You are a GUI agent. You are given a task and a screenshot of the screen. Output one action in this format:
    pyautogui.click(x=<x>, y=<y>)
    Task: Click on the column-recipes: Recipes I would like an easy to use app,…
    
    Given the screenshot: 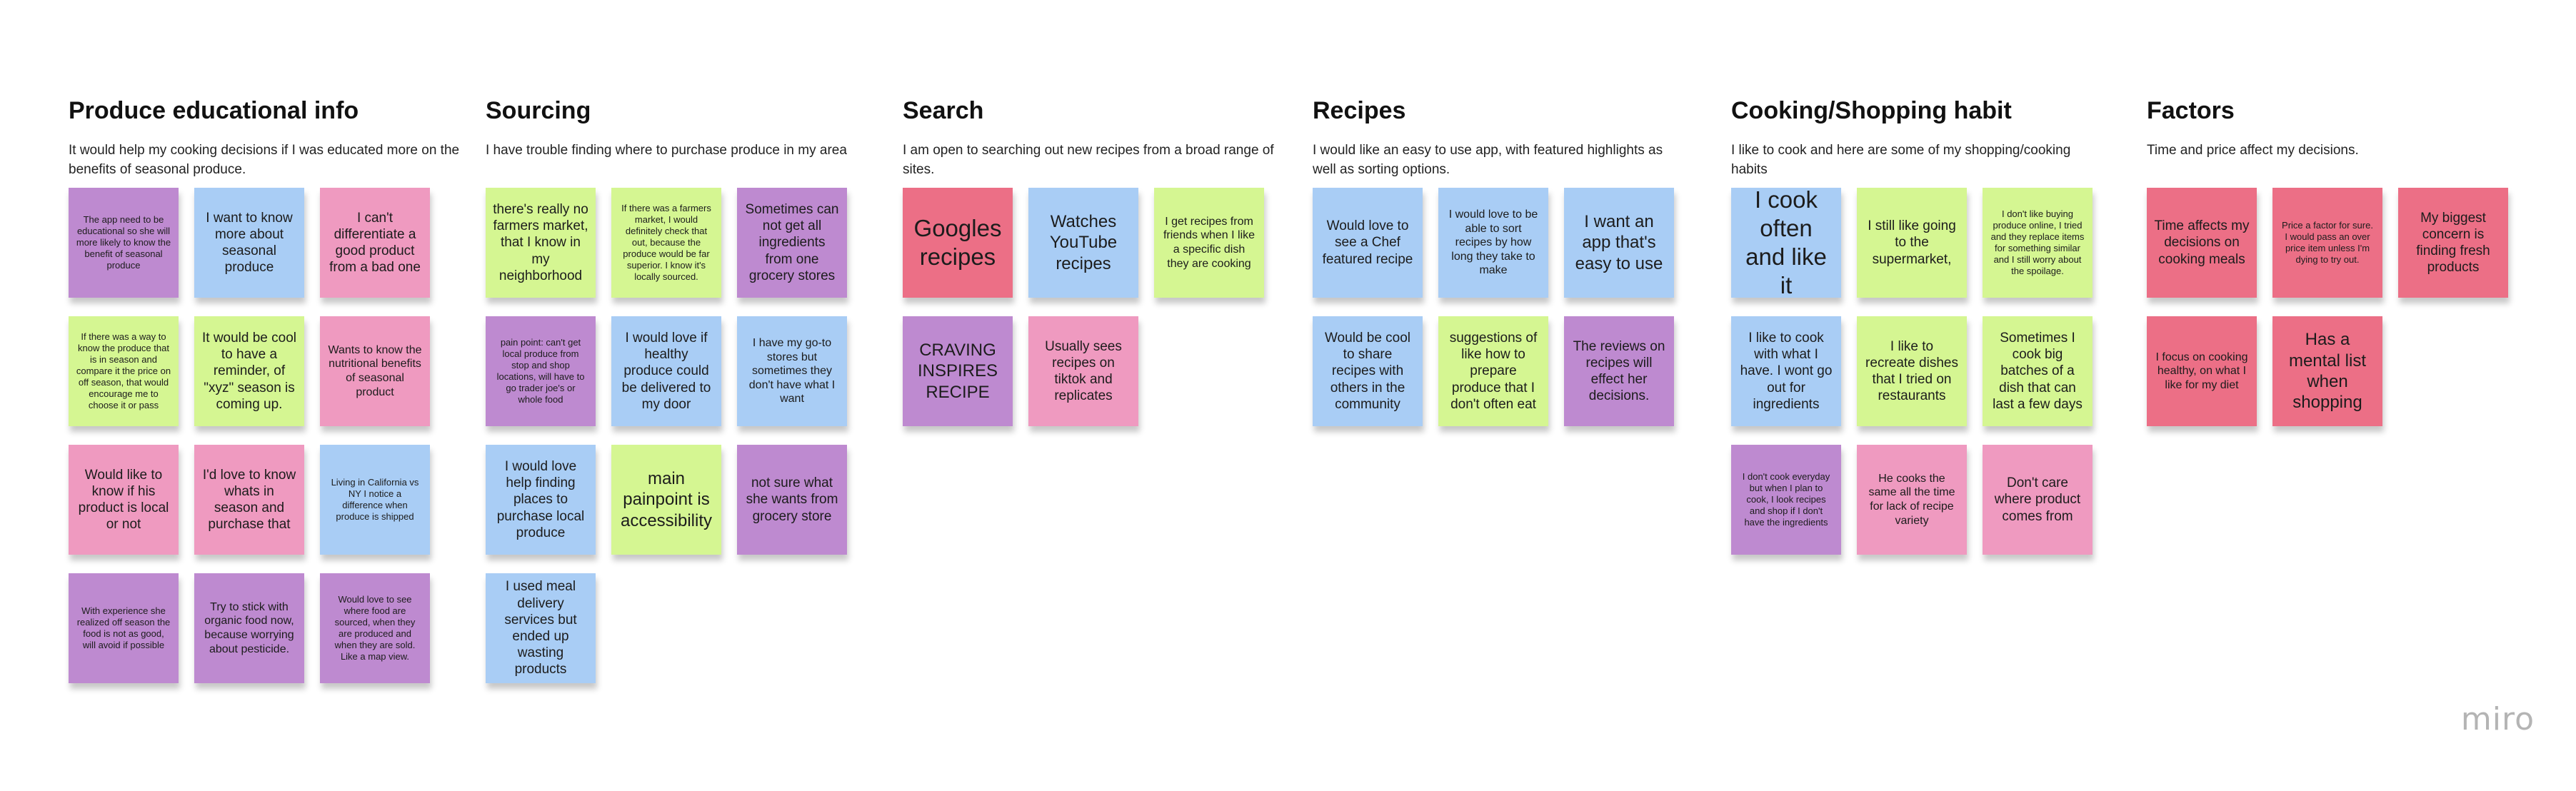 What is the action you would take?
    pyautogui.click(x=1498, y=262)
    